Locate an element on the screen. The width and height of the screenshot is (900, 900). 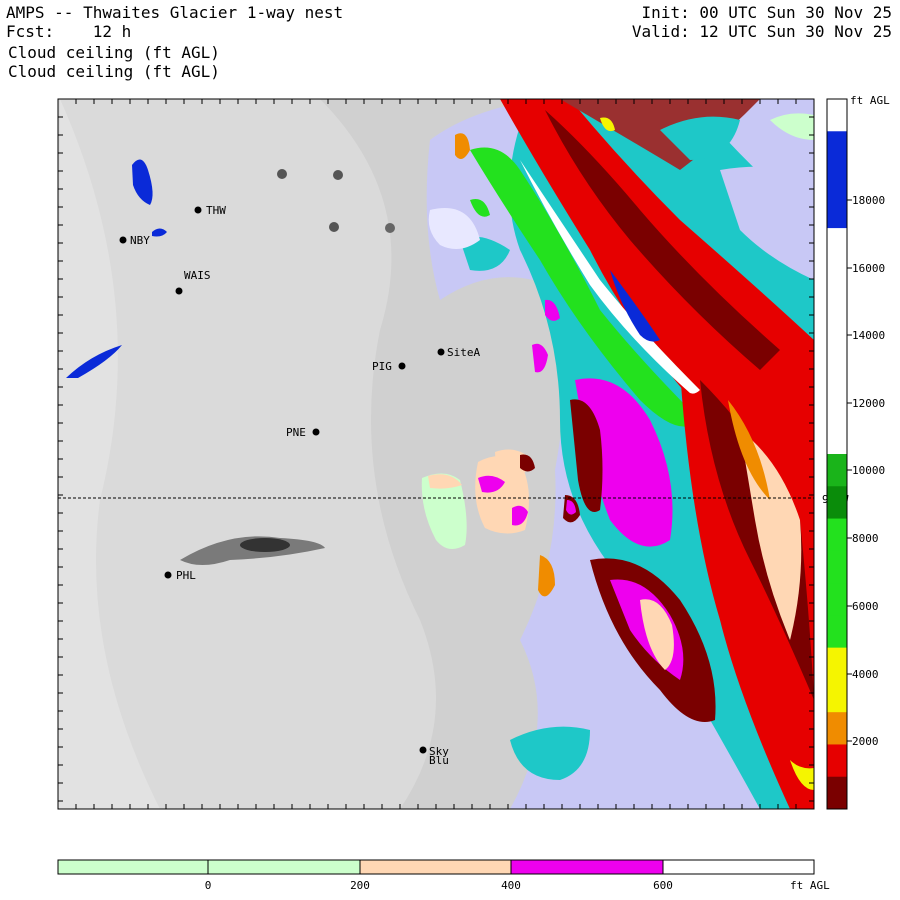
station-Blu: Blu is located at coordinates (439, 760).